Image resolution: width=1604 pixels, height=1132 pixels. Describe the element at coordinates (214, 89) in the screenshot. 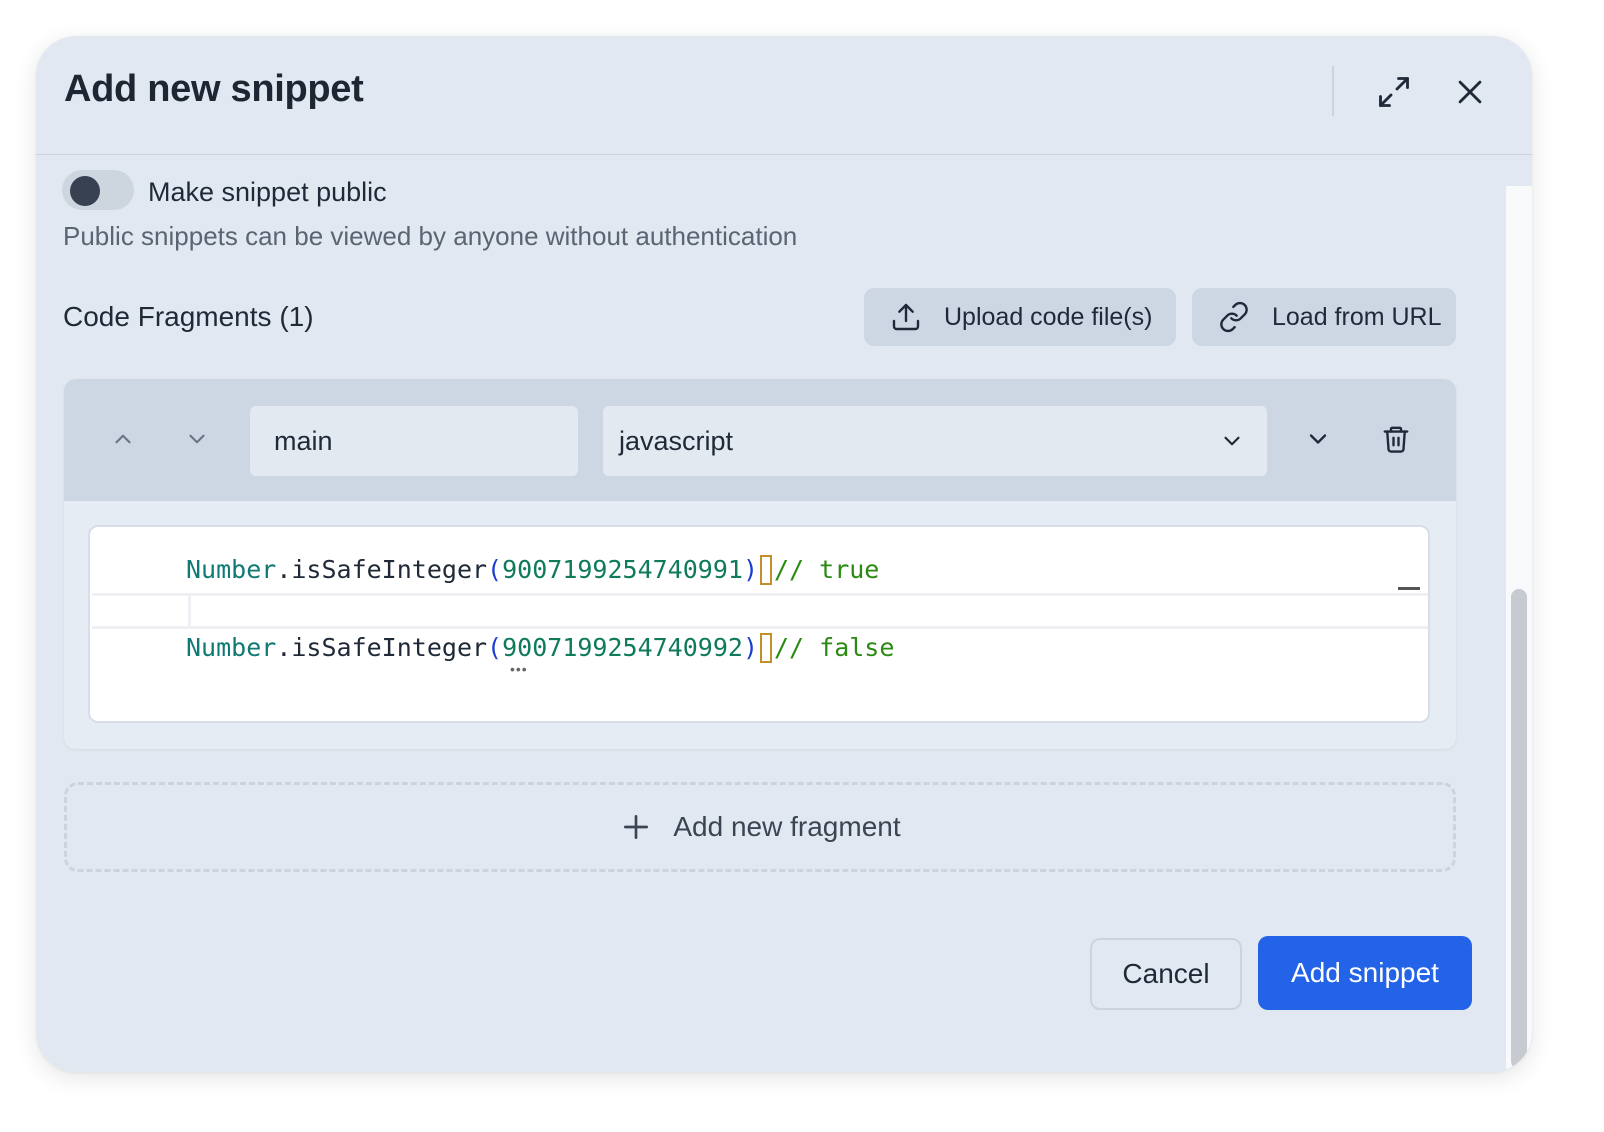

I see `dialog-title: Add new snippet` at that location.